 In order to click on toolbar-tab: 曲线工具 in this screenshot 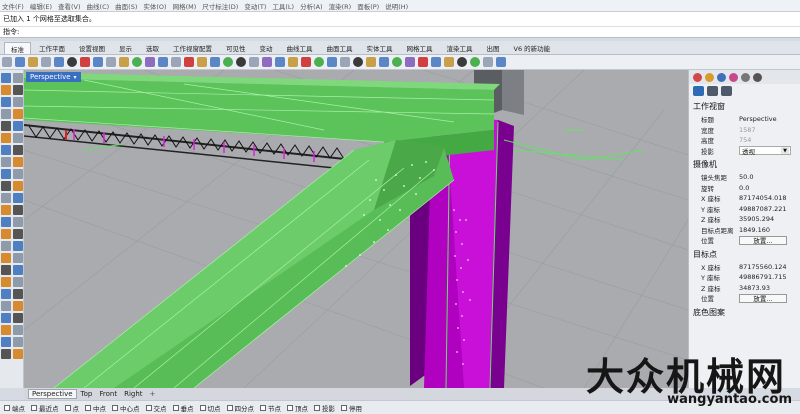, I will do `click(300, 48)`.